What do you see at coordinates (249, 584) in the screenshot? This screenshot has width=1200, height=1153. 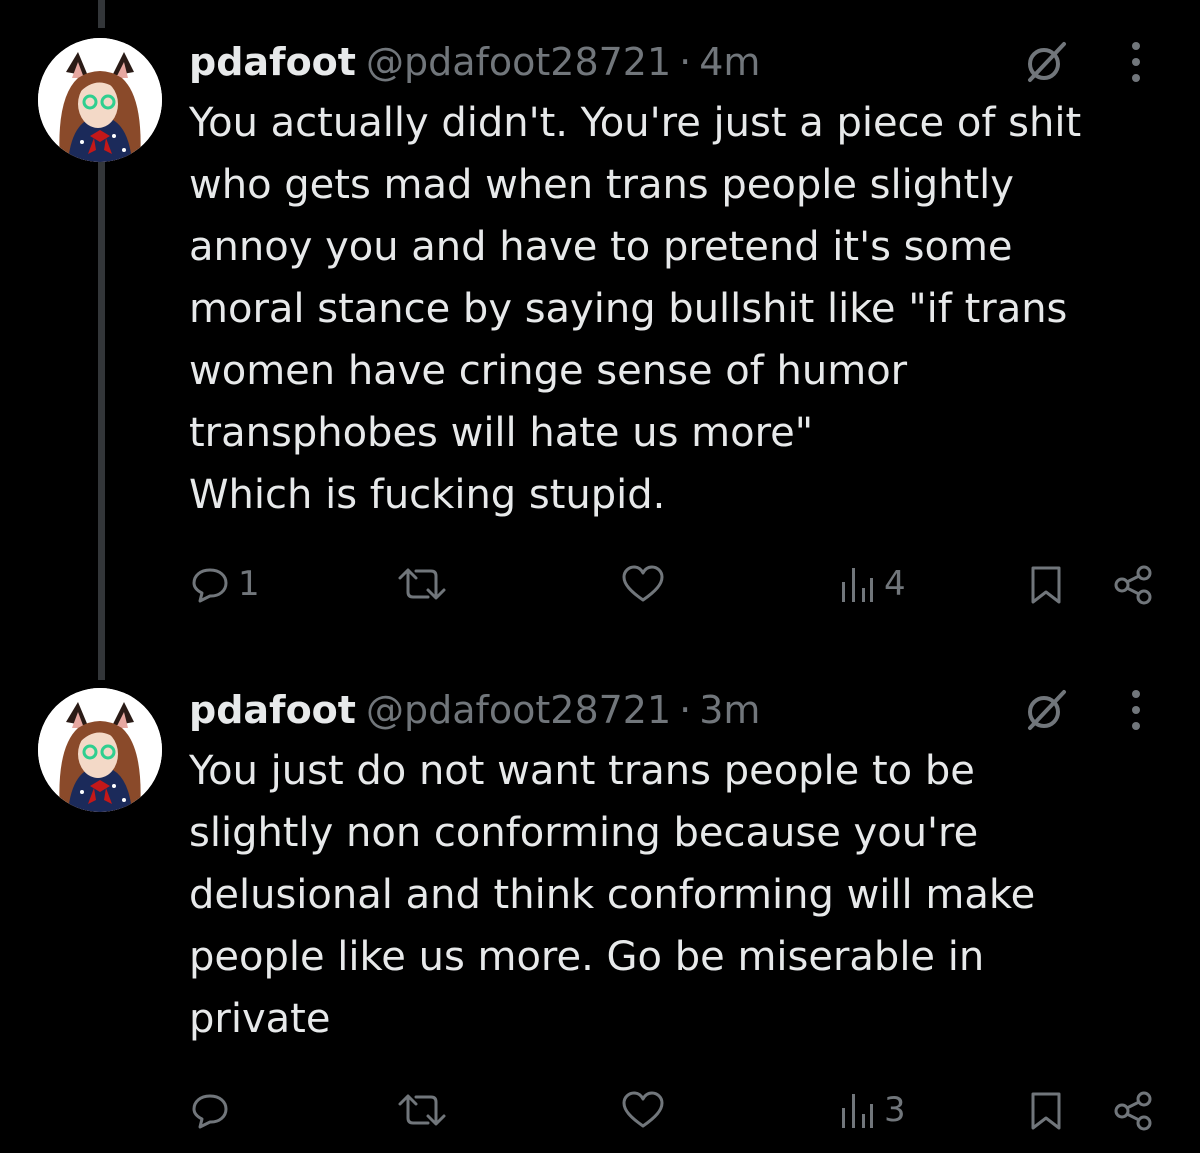 I see `reply-count: 1` at bounding box center [249, 584].